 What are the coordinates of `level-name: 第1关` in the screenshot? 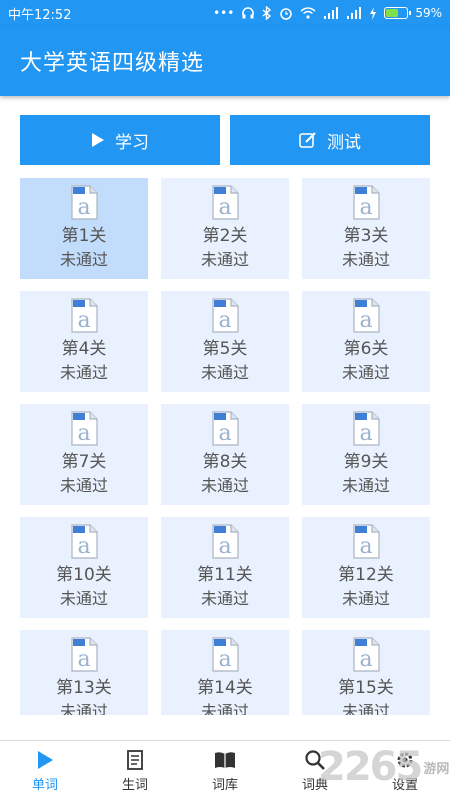 It's located at (84, 236).